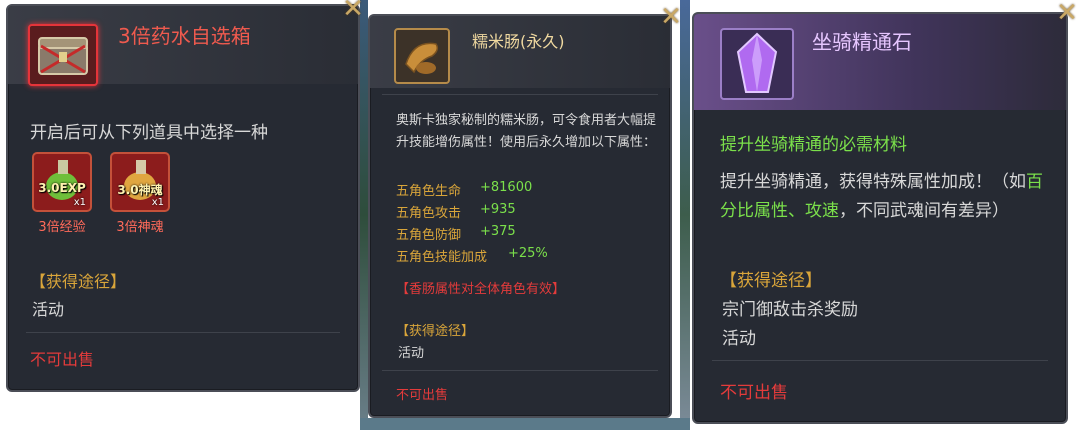 The image size is (1080, 430). What do you see at coordinates (442, 257) in the screenshot?
I see `stat-label: 五角色技能加成` at bounding box center [442, 257].